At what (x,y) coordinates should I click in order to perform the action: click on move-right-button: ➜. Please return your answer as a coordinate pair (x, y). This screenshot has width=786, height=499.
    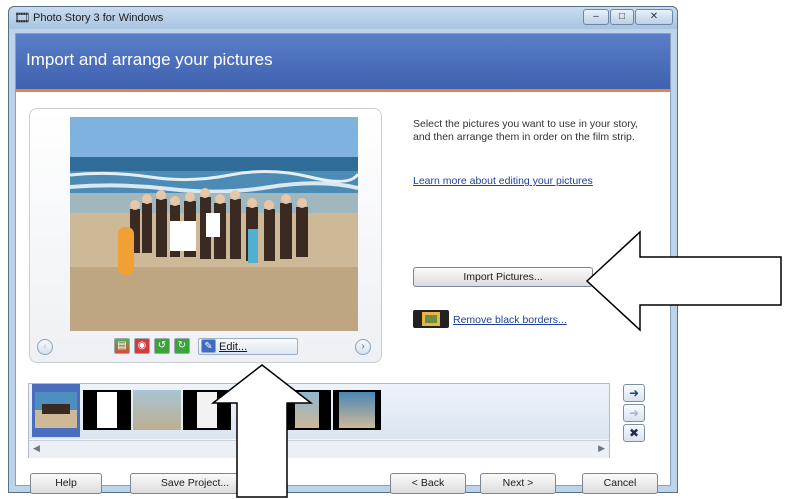
    Looking at the image, I should click on (634, 393).